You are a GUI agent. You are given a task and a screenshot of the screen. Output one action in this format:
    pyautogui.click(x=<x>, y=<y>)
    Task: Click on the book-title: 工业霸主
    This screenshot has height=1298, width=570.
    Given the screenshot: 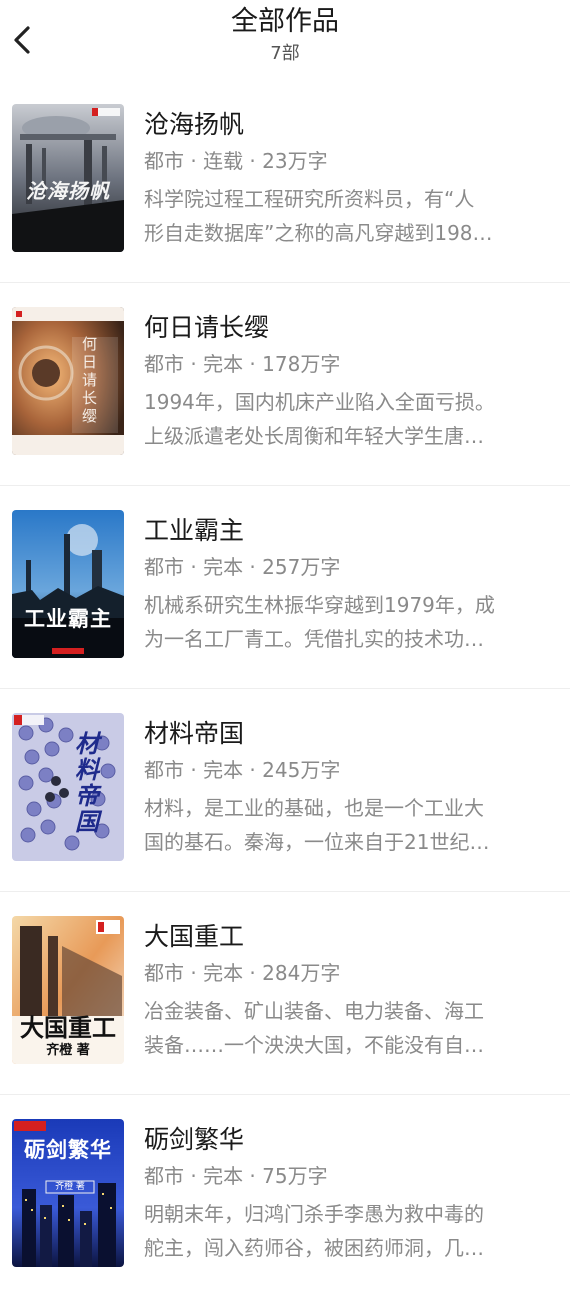 What is the action you would take?
    pyautogui.click(x=194, y=530)
    